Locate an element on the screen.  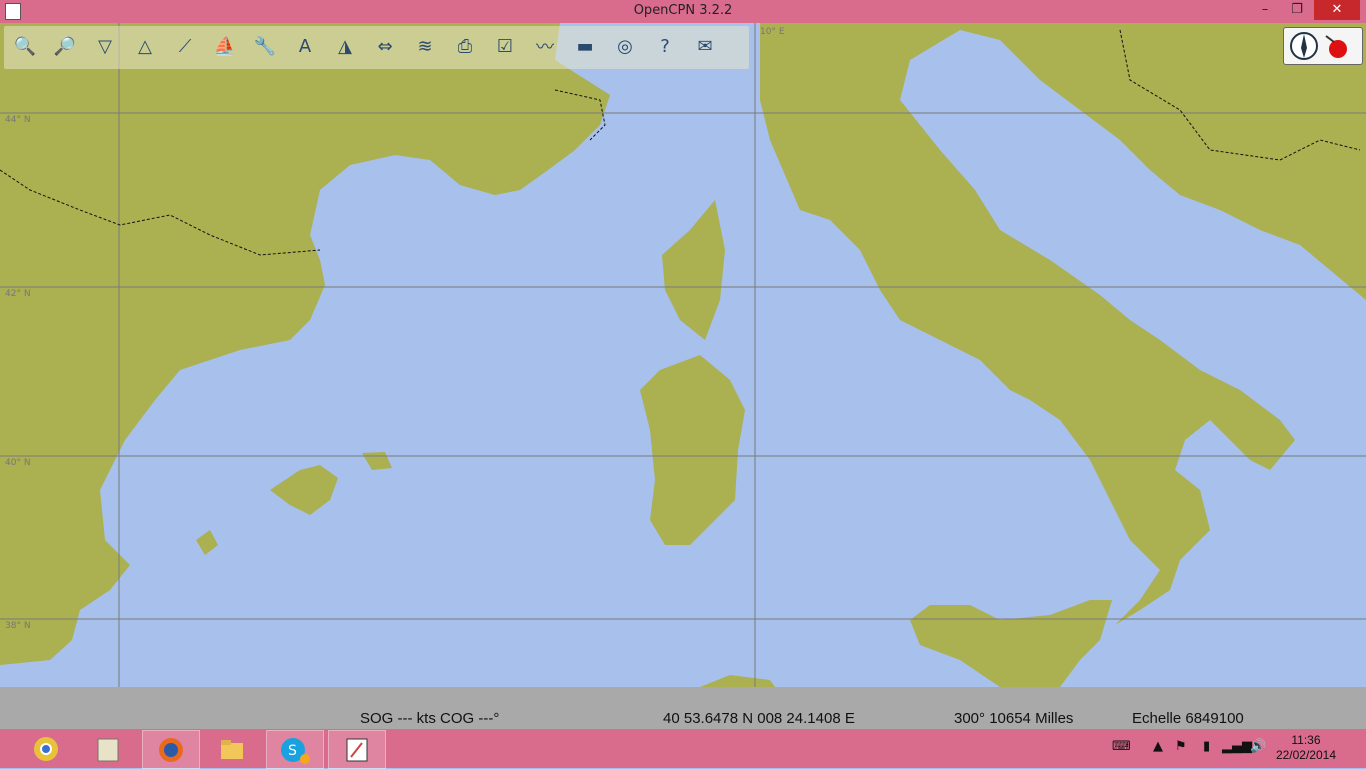
track-tool-button: 〰 is located at coordinates (545, 46).